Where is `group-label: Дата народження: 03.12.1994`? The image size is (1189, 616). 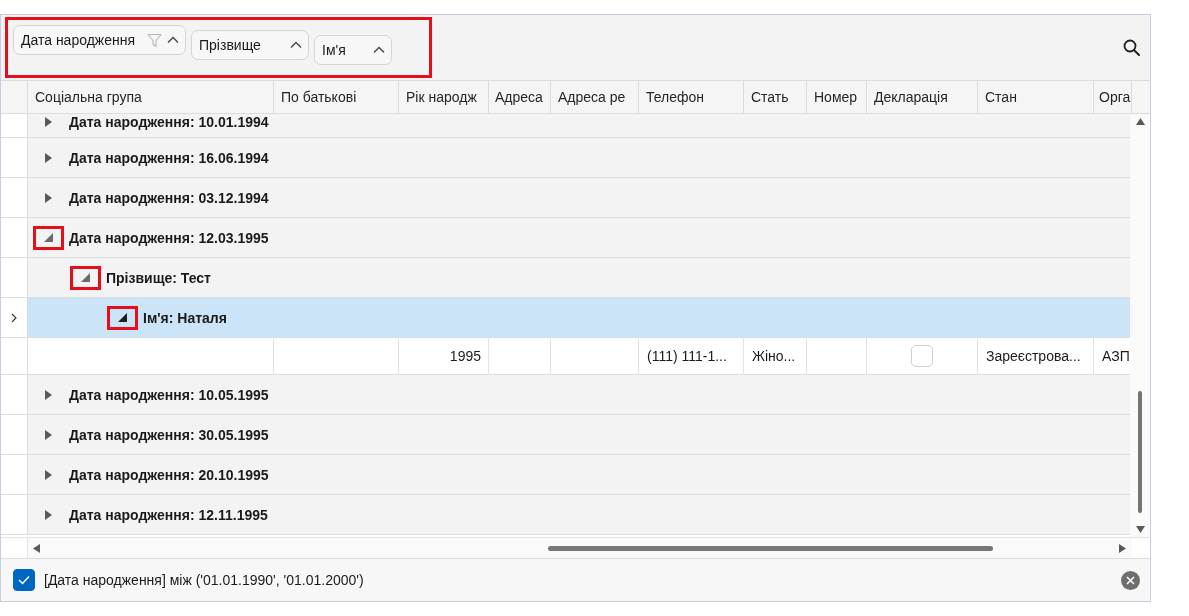 group-label: Дата народження: 03.12.1994 is located at coordinates (169, 197).